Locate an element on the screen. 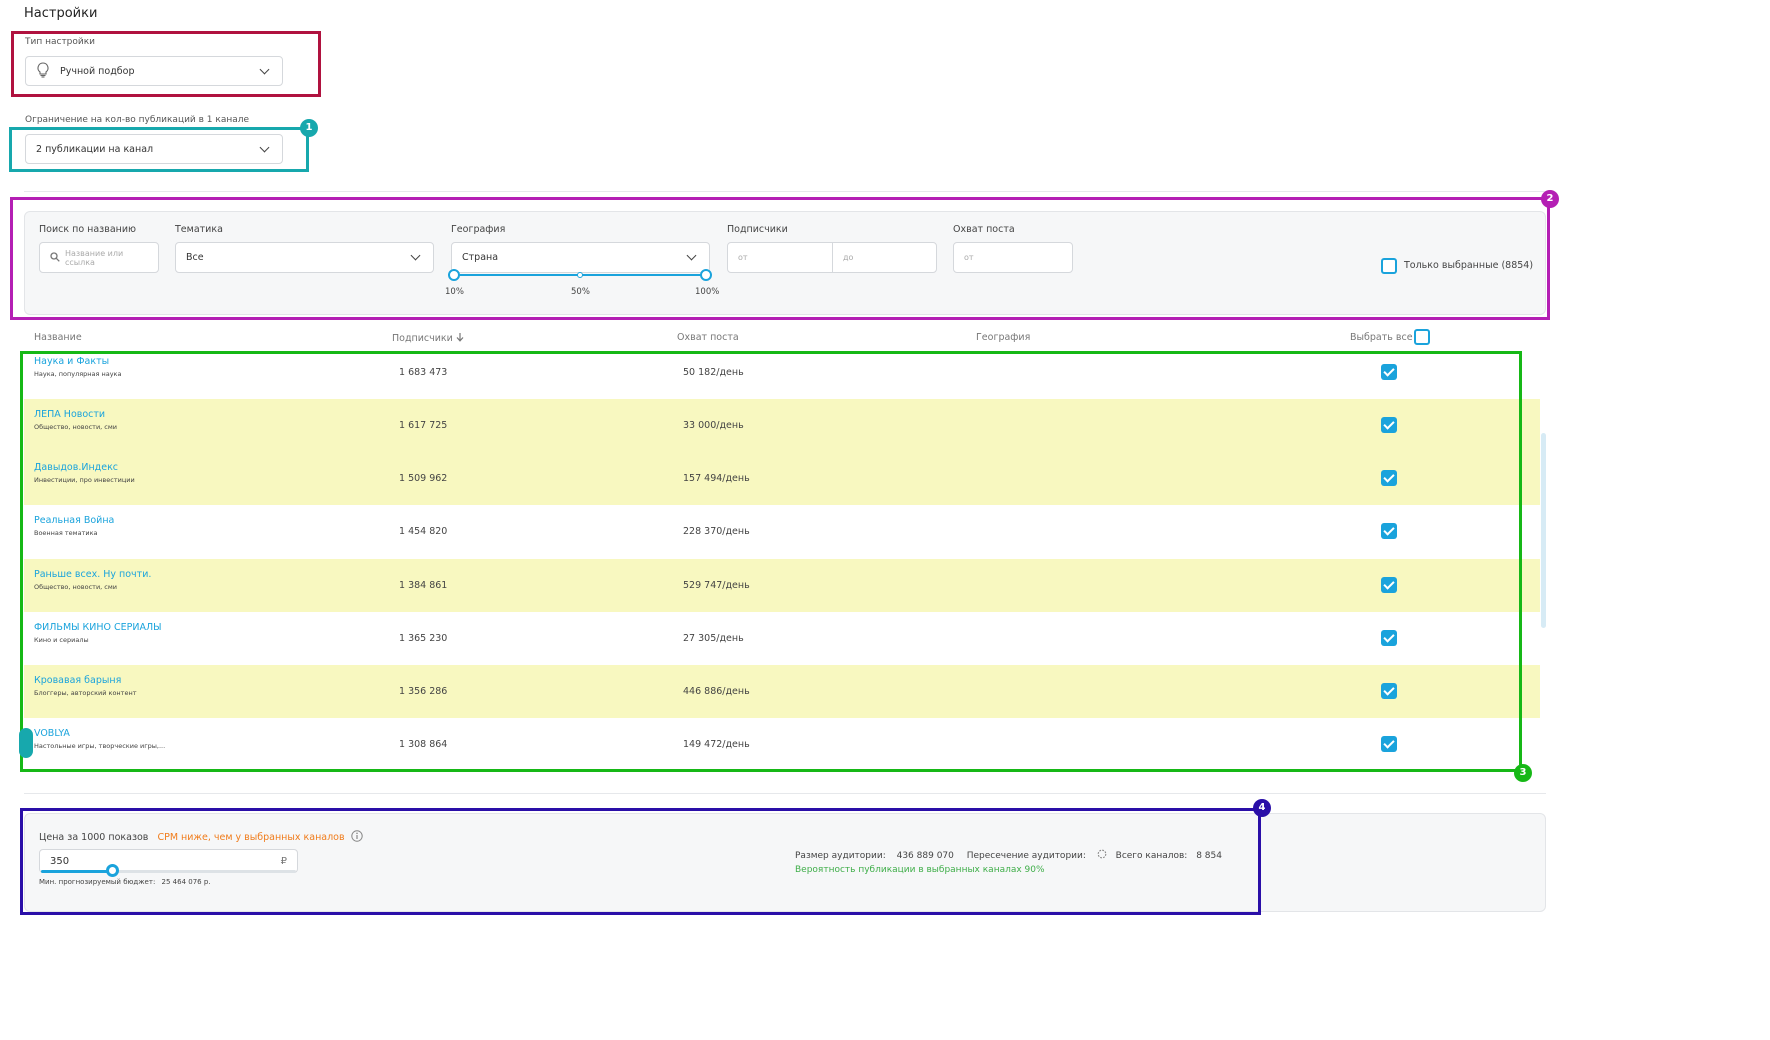 The height and width of the screenshot is (1040, 1770). channel-name-link: ЛЕПА Новости is located at coordinates (69, 414).